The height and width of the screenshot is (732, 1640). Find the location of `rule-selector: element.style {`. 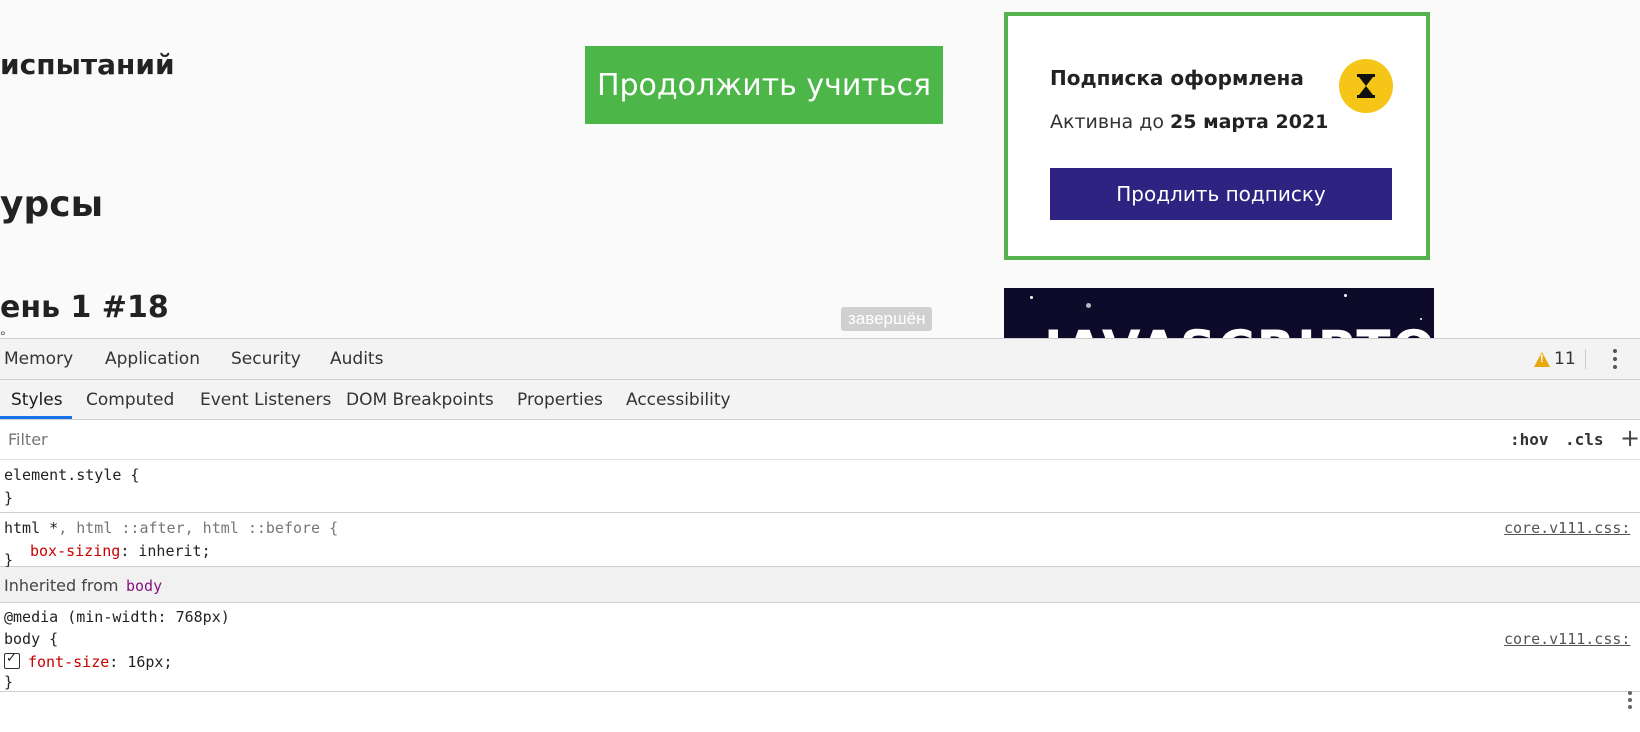

rule-selector: element.style { is located at coordinates (71, 475).